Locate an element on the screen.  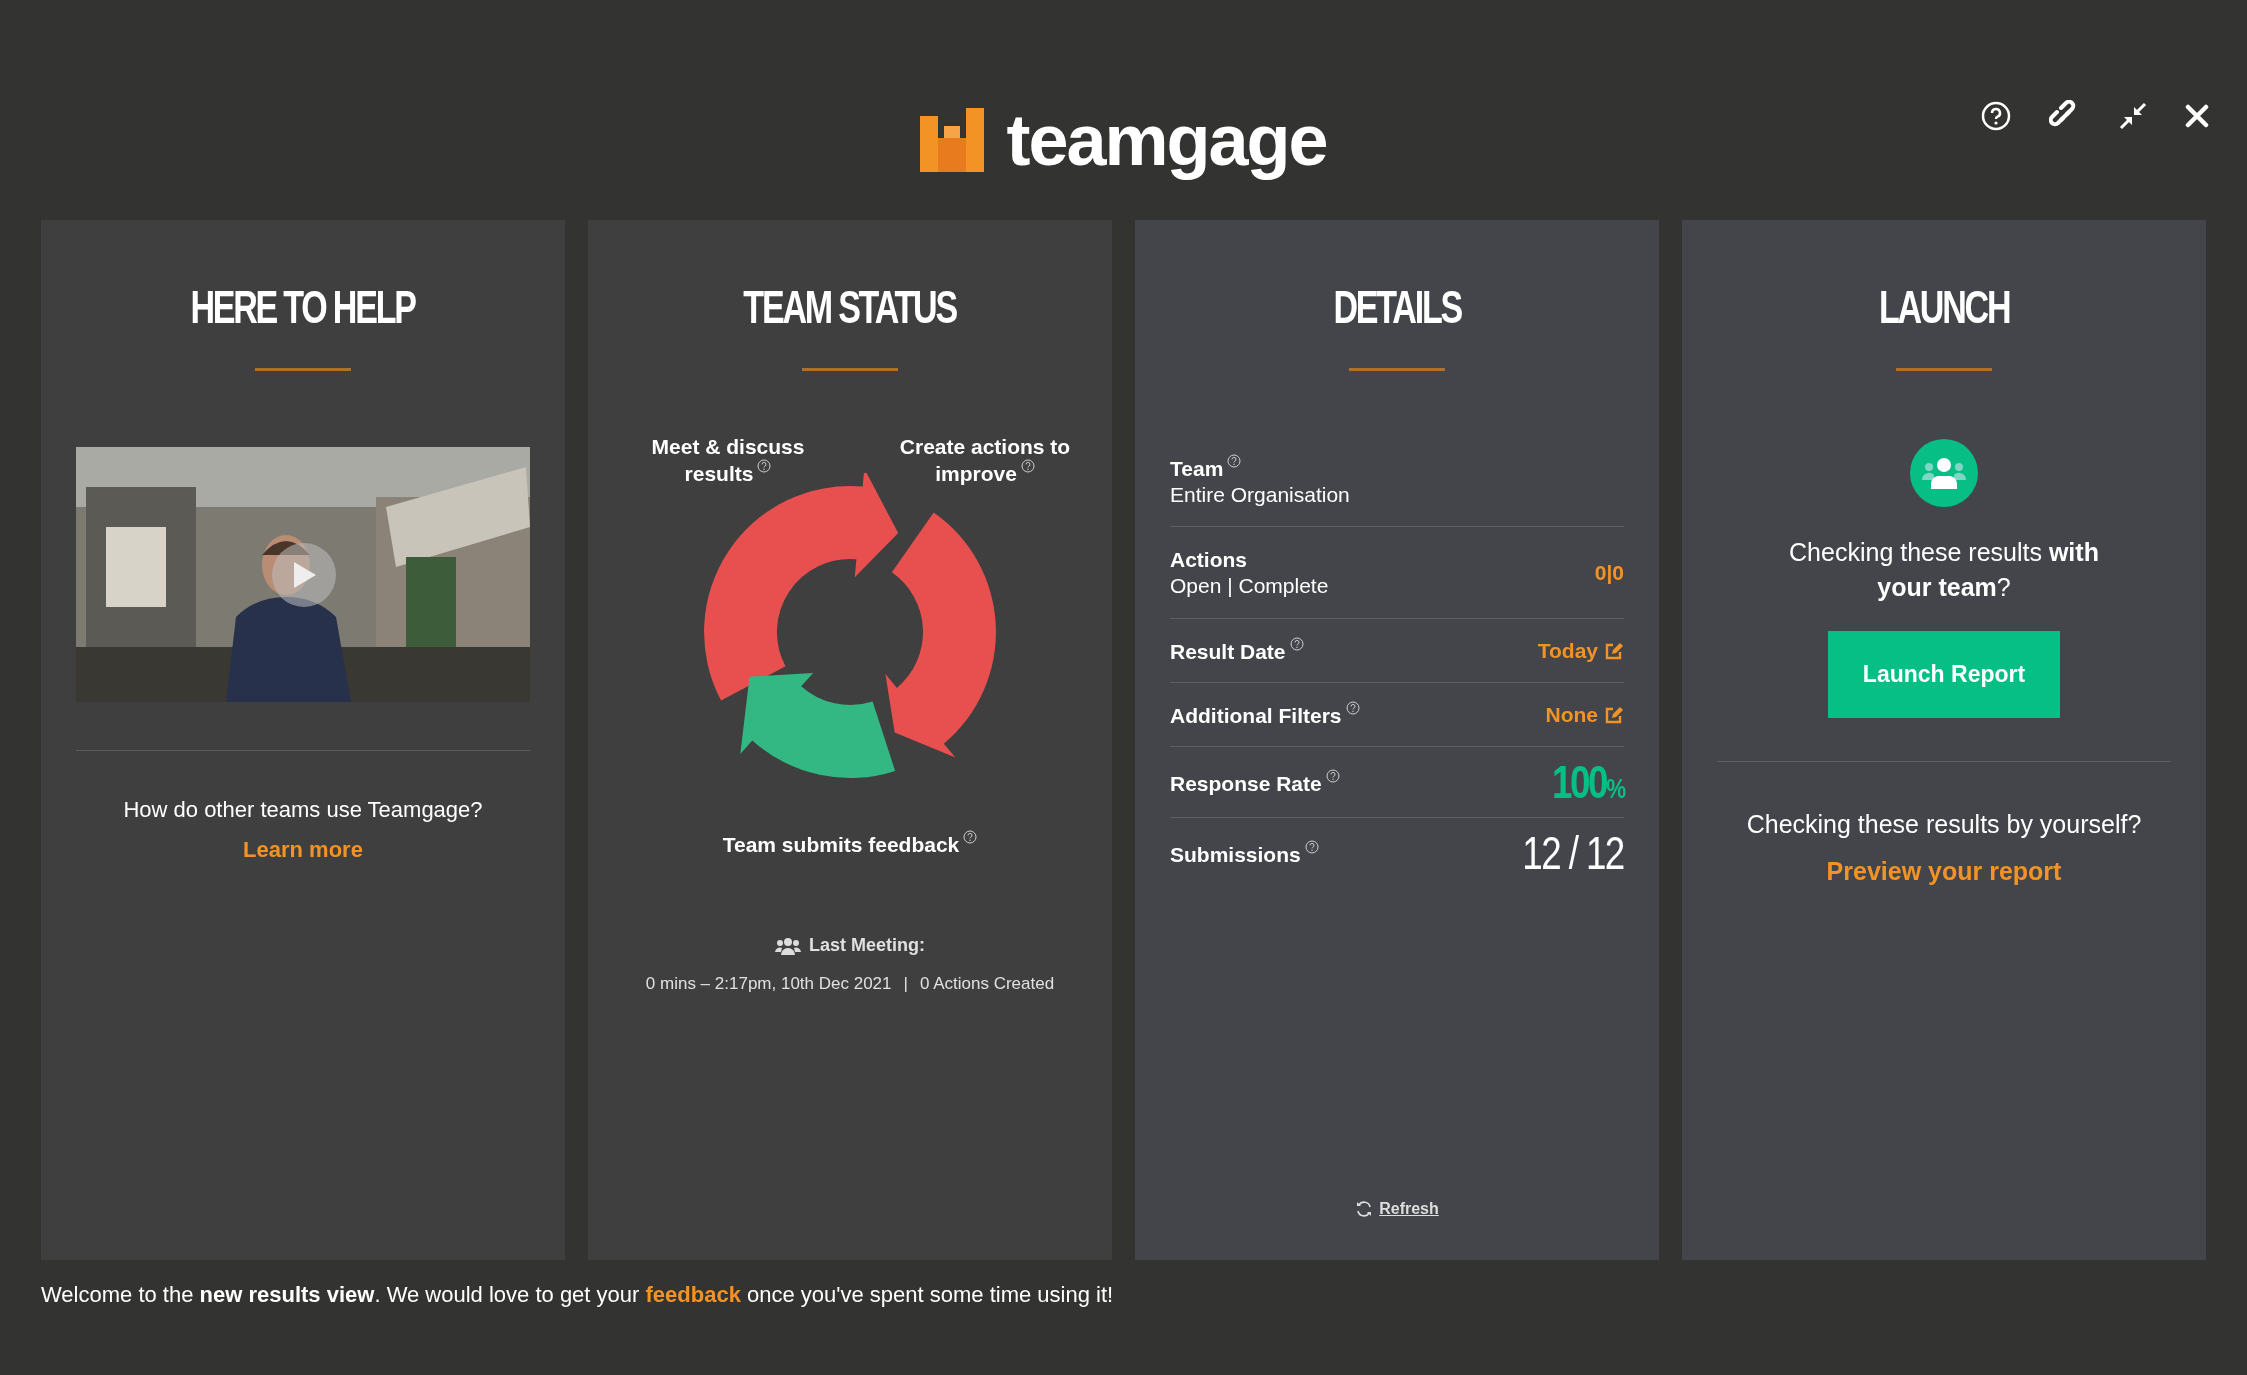
meeting-summary: 0 mins – 2:17pm, 10th Dec 2021 is located at coordinates (768, 984).